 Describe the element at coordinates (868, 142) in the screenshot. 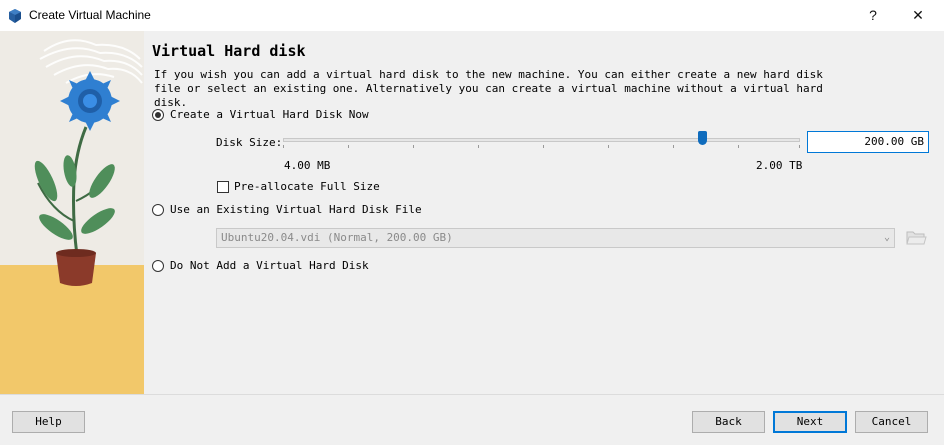

I see `disk-size-input: 200.00 GB` at that location.